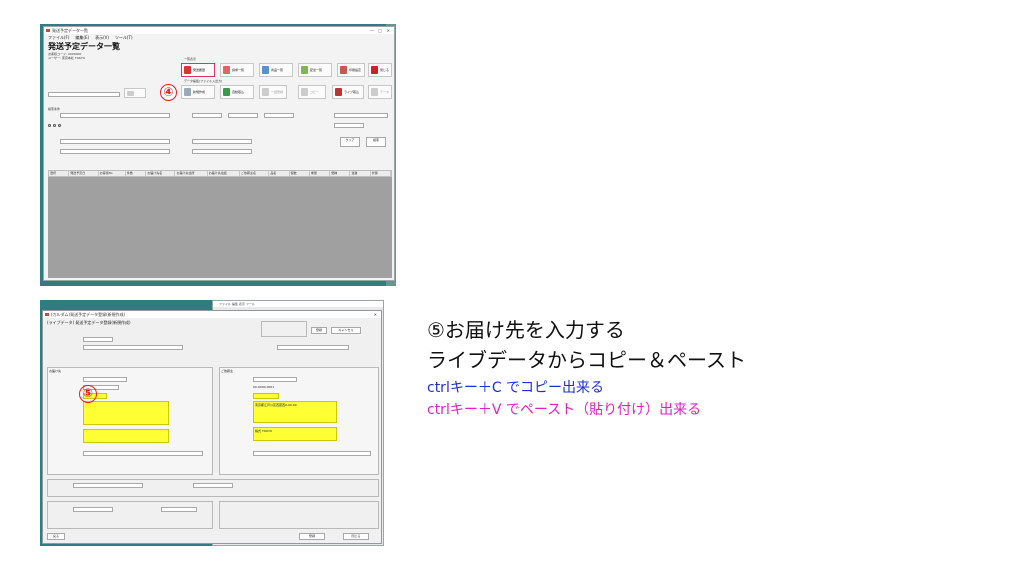 This screenshot has height=576, width=1024. Describe the element at coordinates (224, 173) in the screenshot. I see `grid-col: お届け先電話` at that location.